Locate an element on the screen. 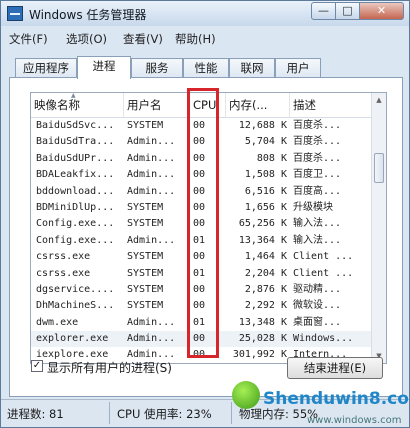 This screenshot has height=428, width=410. column-image-name: ▲ 映像名称 is located at coordinates (77, 105).